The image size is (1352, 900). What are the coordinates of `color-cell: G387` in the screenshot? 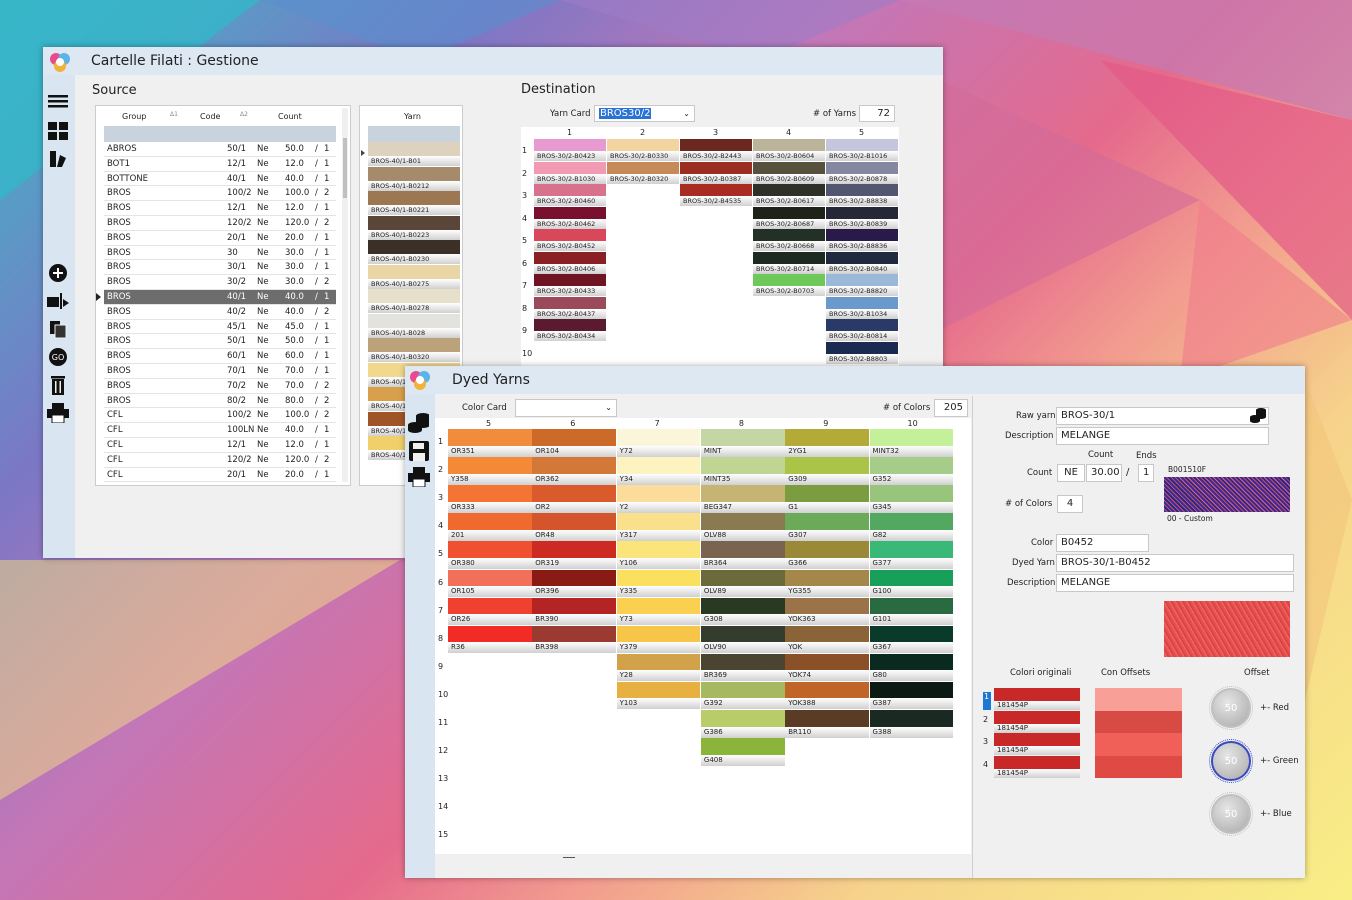 It's located at (911, 695).